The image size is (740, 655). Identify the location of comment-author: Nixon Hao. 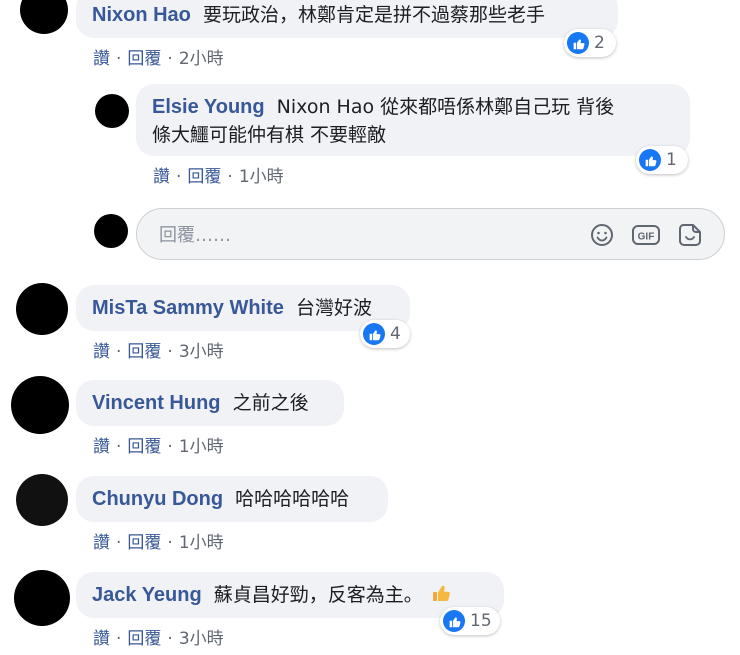
(141, 15).